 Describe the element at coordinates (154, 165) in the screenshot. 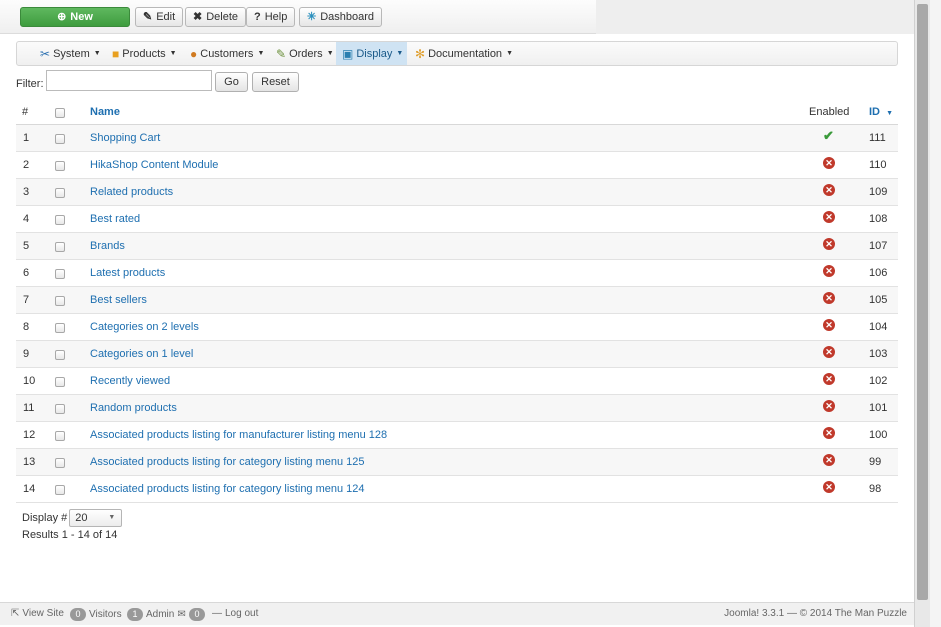

I see `module-name-link: HikaShop Content Module` at that location.